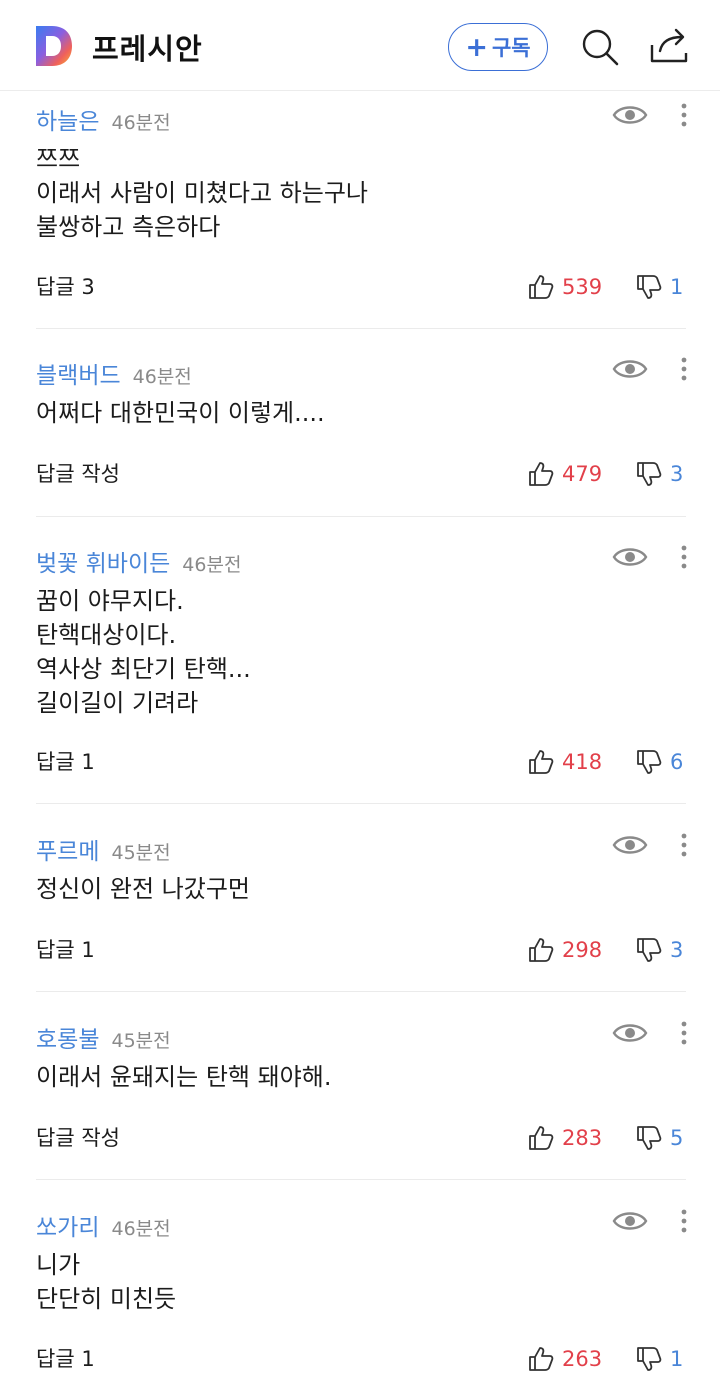 The height and width of the screenshot is (1377, 720). Describe the element at coordinates (106, 1299) in the screenshot. I see `comment-line: 단단히 미친듯` at that location.